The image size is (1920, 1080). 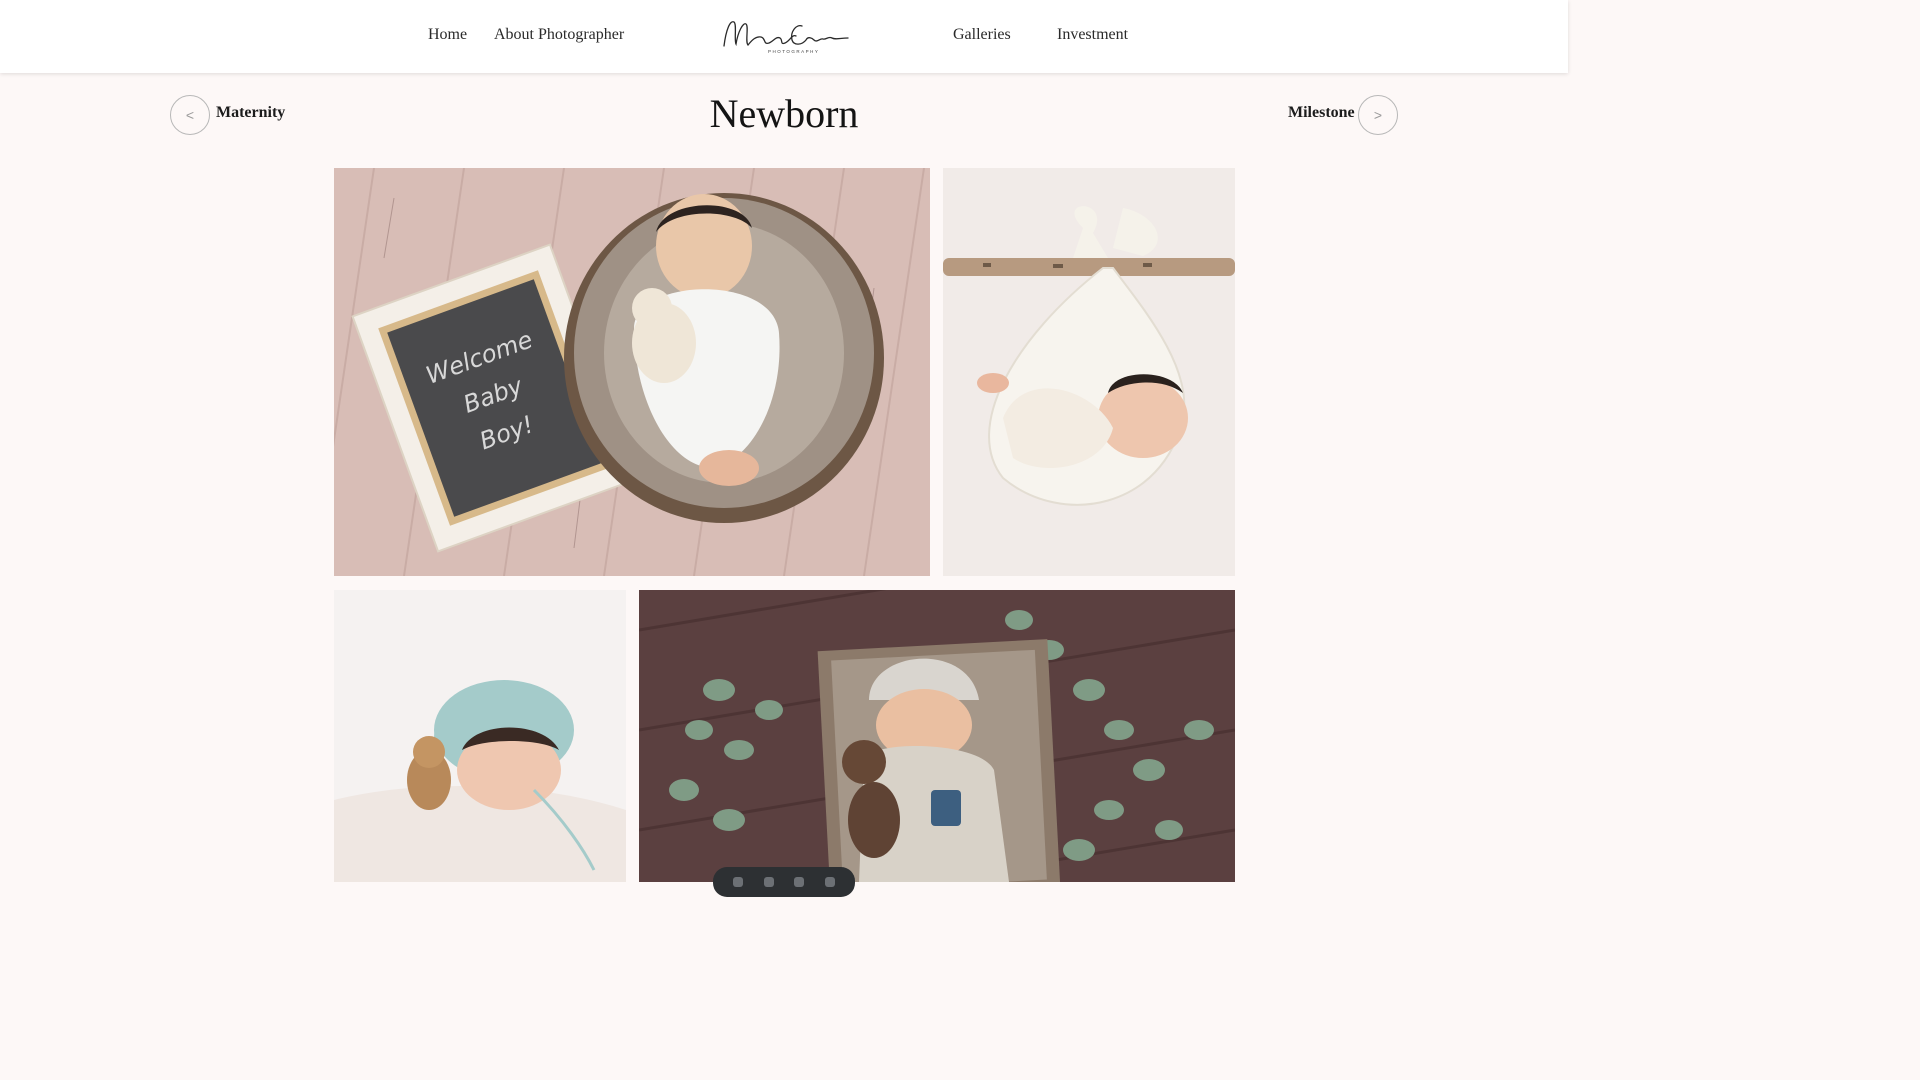 I want to click on toolbar-share-icon, so click(x=768, y=882).